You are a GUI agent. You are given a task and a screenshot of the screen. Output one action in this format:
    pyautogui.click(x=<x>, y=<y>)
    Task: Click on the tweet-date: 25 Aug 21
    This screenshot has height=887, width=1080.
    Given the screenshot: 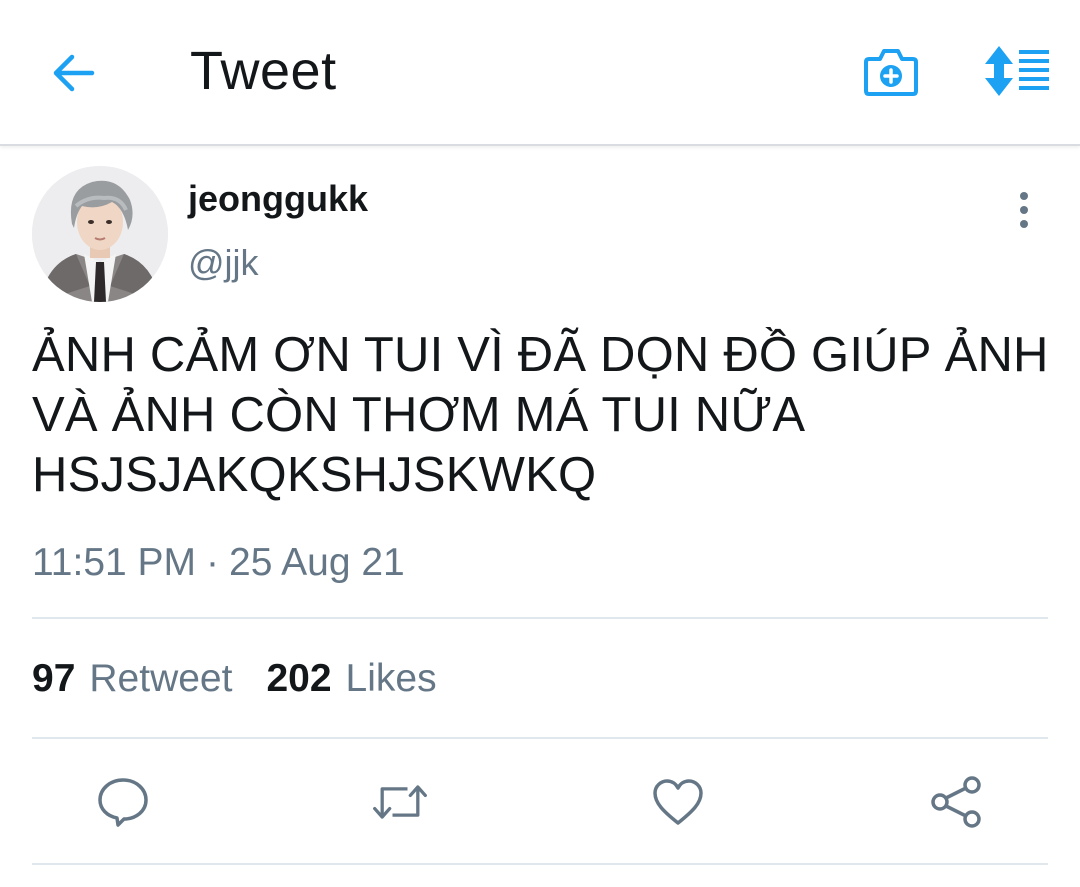 What is the action you would take?
    pyautogui.click(x=317, y=562)
    